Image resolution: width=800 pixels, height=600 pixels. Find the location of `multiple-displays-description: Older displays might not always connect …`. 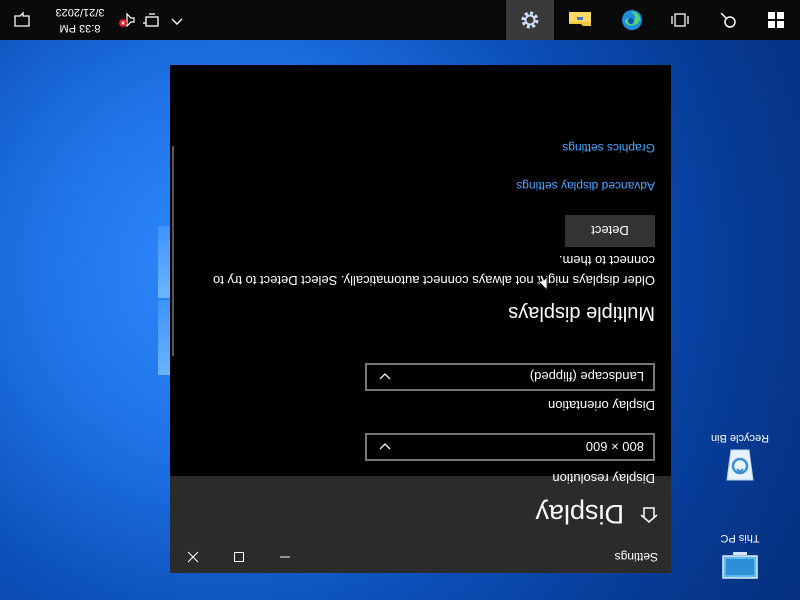

multiple-displays-description: Older displays might not always connect … is located at coordinates (434, 270).